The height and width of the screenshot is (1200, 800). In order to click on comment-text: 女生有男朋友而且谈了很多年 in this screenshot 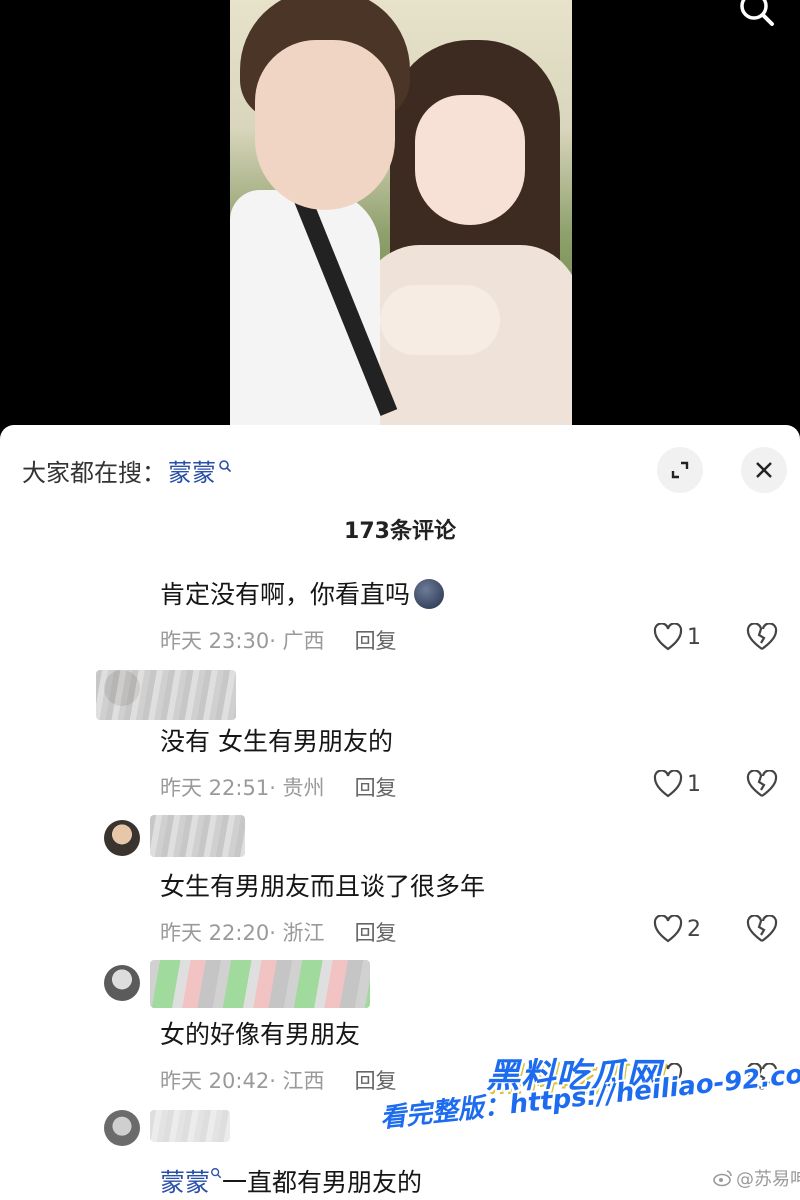, I will do `click(323, 886)`.